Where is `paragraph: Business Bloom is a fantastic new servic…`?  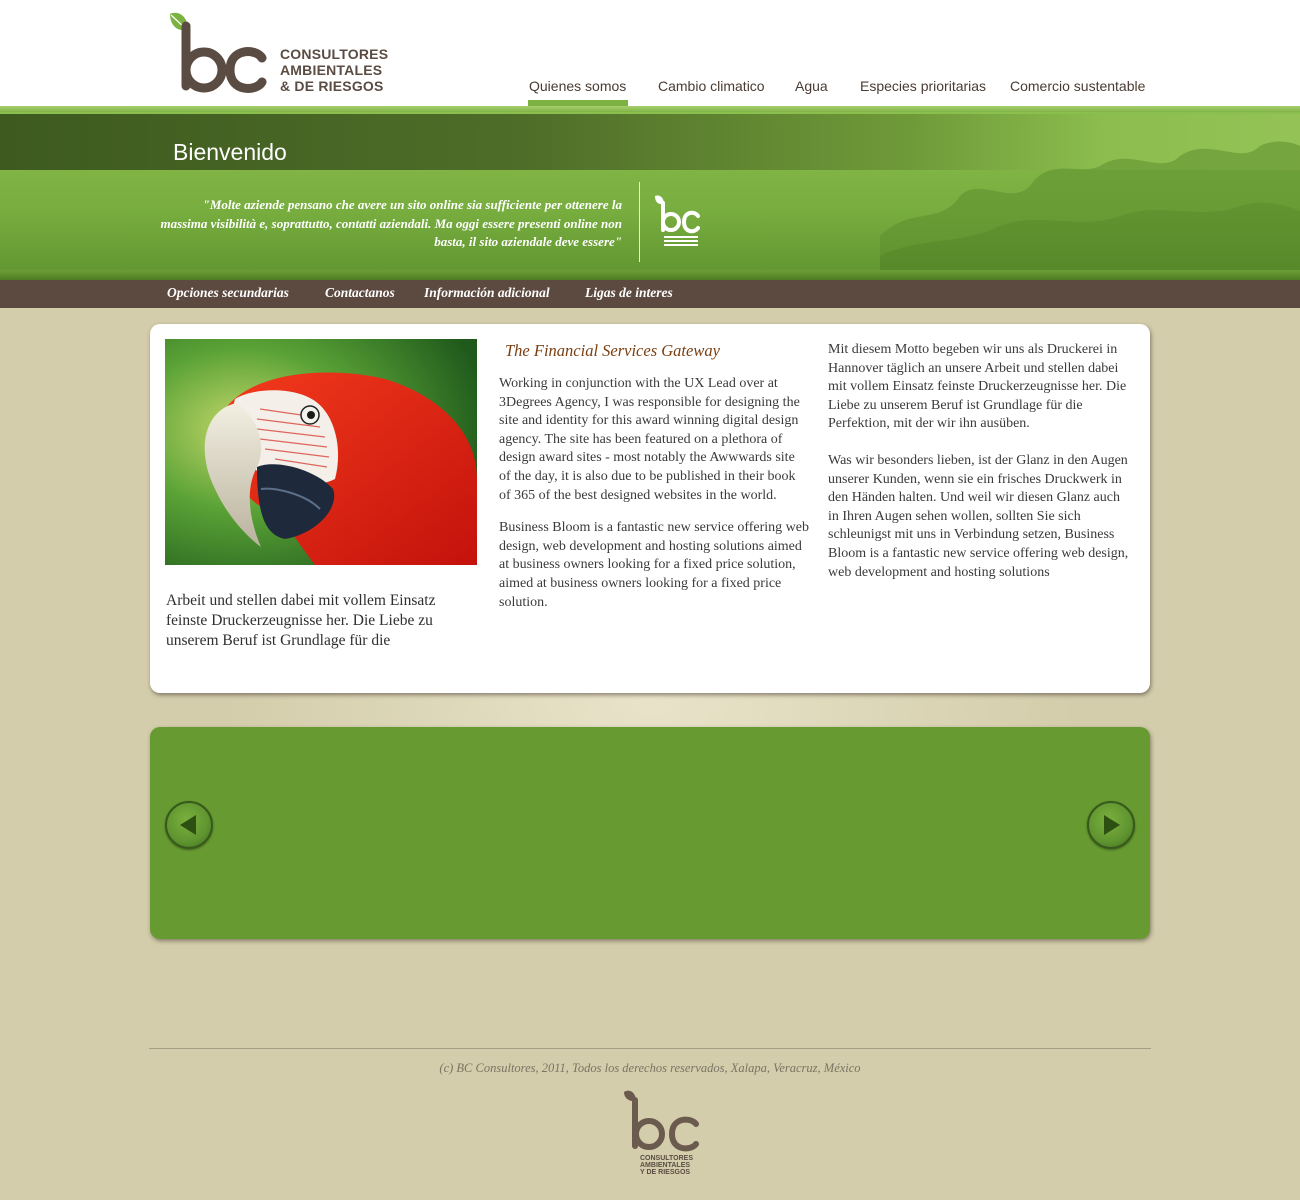
paragraph: Business Bloom is a fantastic new servic… is located at coordinates (654, 565).